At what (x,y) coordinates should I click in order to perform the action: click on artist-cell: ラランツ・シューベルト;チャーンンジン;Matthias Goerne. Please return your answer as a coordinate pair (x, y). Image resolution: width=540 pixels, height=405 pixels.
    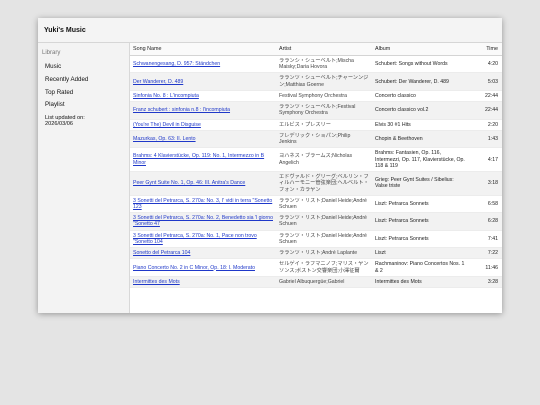
    Looking at the image, I should click on (324, 81).